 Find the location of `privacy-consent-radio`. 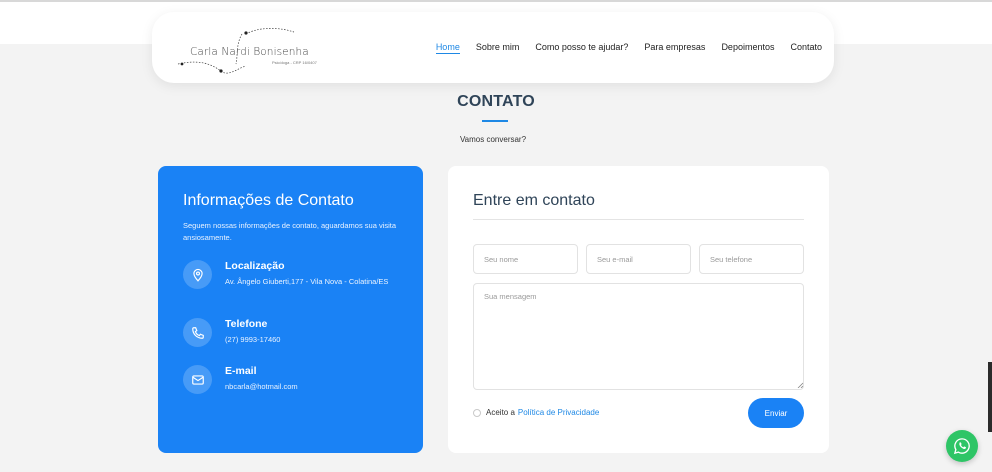

privacy-consent-radio is located at coordinates (477, 412).